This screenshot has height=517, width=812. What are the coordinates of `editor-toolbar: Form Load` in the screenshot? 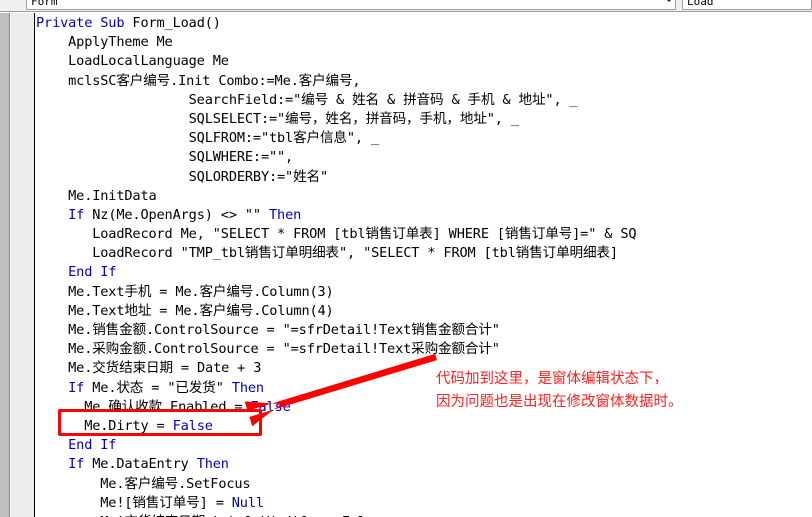 It's located at (406, 6).